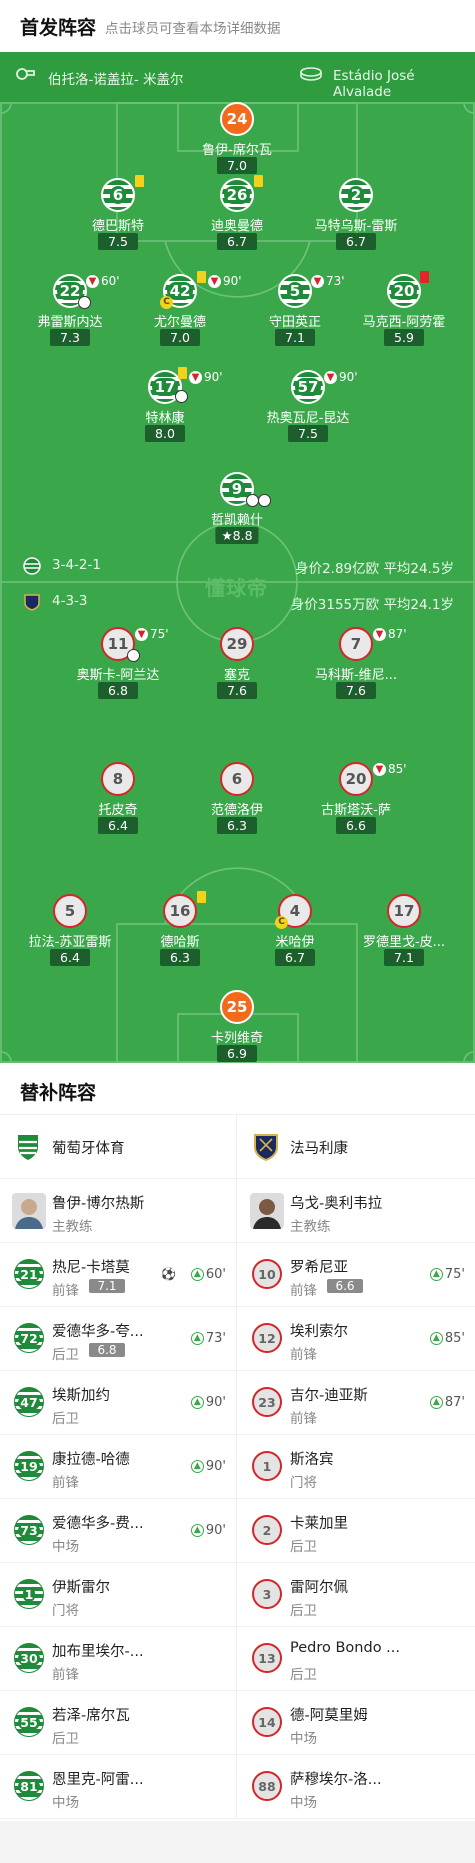 The image size is (475, 1863). What do you see at coordinates (308, 407) in the screenshot?
I see `player-home: 57 ▼ 90' 热奥瓦尼-昆达 7.5` at bounding box center [308, 407].